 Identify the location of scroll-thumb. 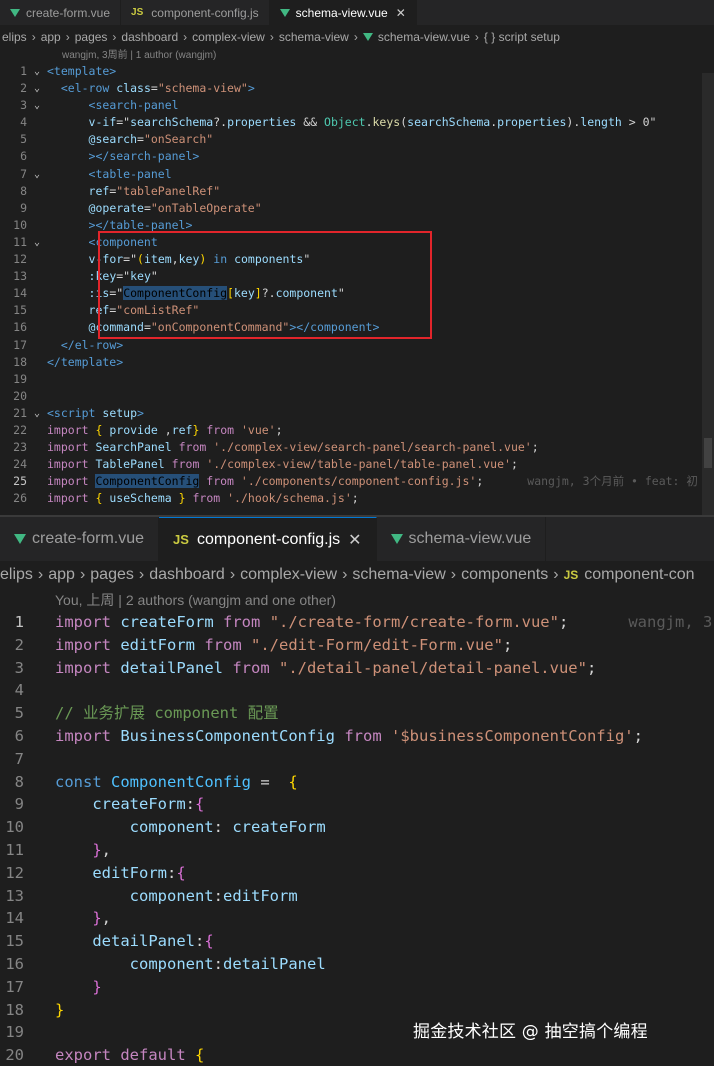
(708, 453).